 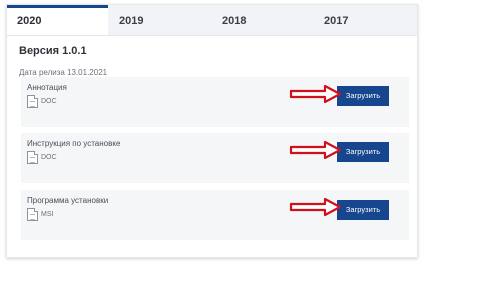 I want to click on tab-2017-label: 2017, so click(x=336, y=21).